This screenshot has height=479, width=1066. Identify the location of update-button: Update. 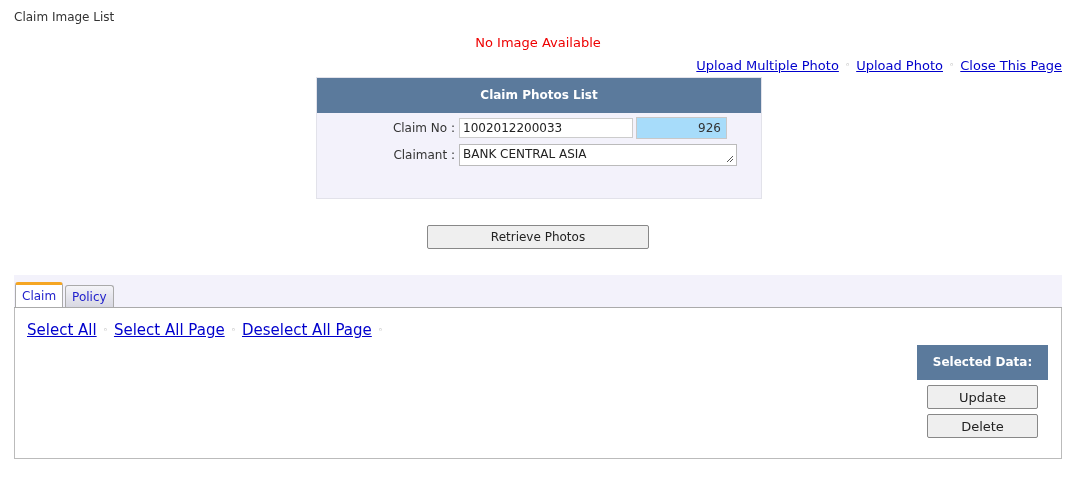
(982, 397).